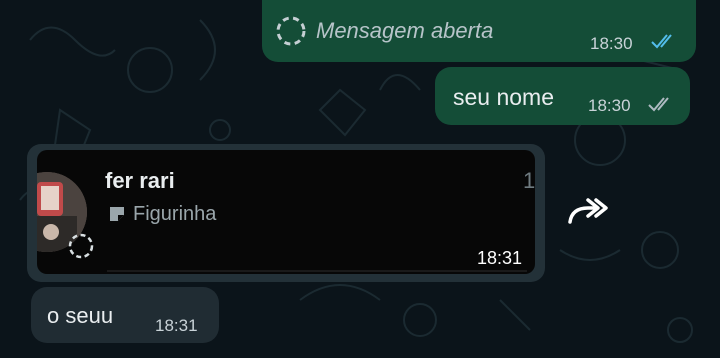  I want to click on quoted-truncated-text: 18, so click(529, 180).